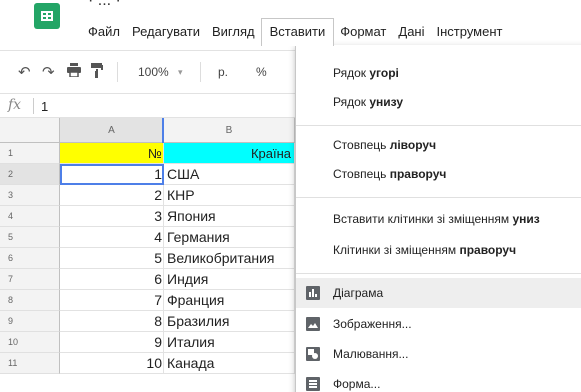  What do you see at coordinates (229, 174) in the screenshot?
I see `cell-b: США` at bounding box center [229, 174].